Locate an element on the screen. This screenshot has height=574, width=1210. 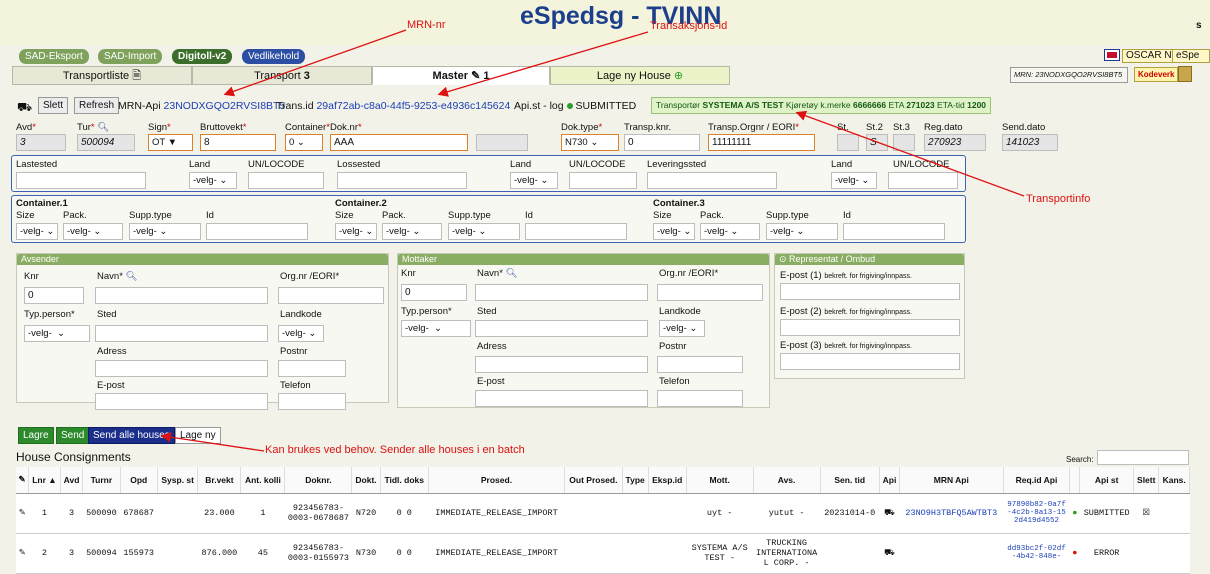
rep-epost2-field is located at coordinates (870, 327).